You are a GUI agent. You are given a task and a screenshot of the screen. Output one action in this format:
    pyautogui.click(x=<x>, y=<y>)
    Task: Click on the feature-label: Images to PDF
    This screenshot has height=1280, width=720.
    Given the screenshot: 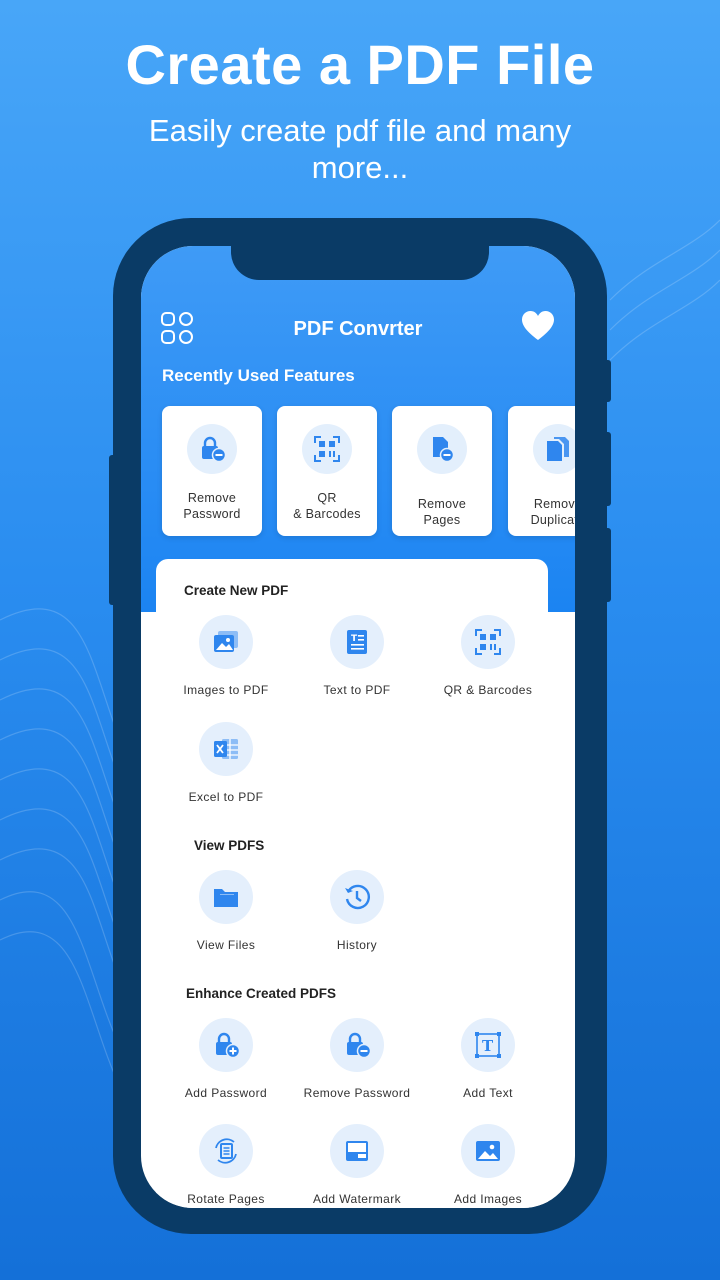 What is the action you would take?
    pyautogui.click(x=226, y=690)
    